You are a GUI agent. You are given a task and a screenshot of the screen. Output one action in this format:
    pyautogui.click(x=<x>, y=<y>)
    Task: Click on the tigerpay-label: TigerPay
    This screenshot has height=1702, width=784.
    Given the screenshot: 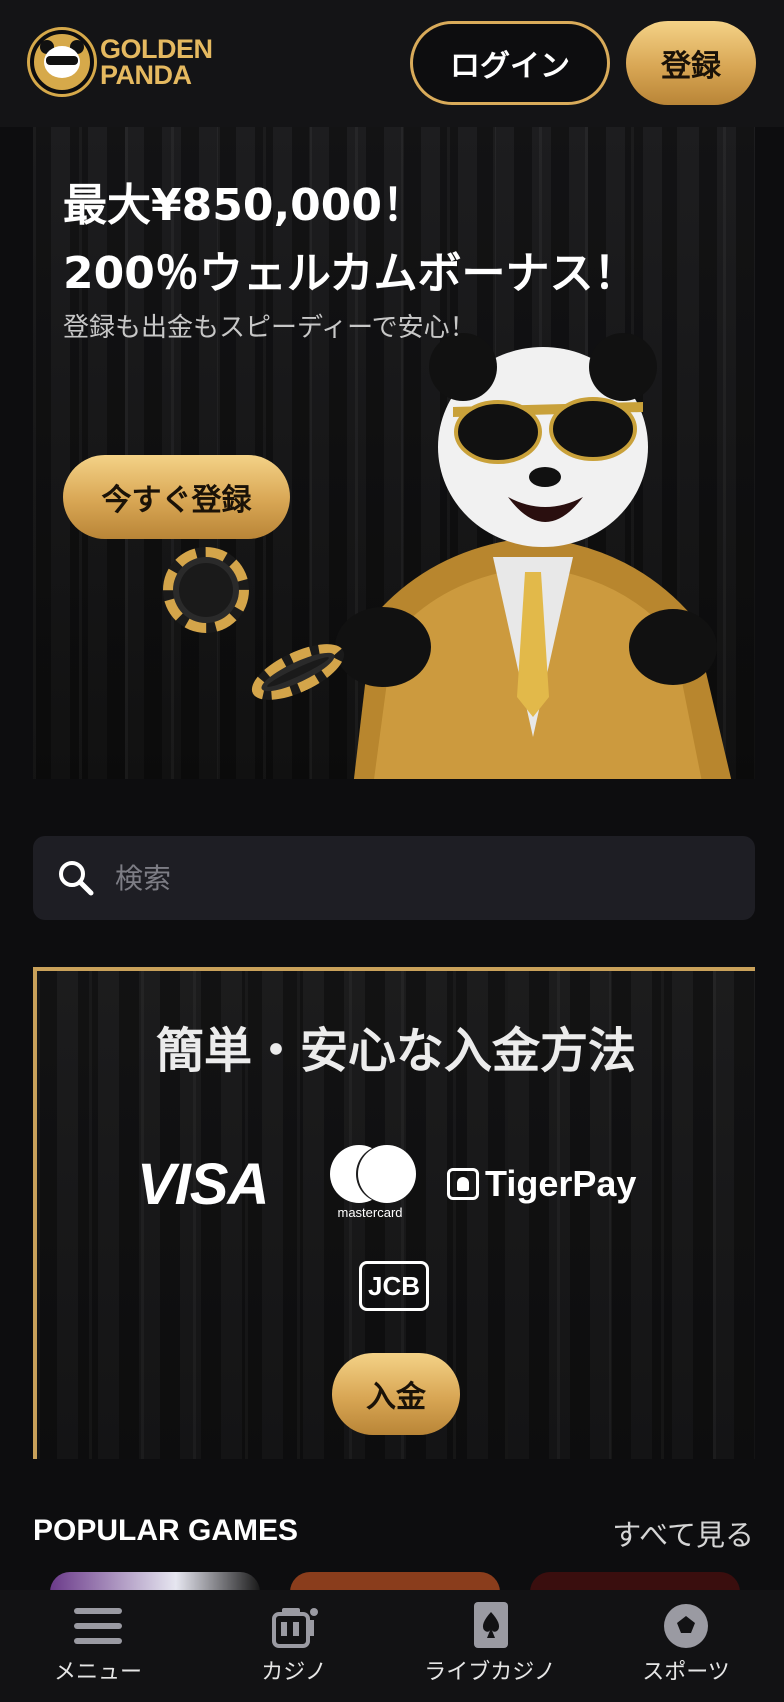 What is the action you would take?
    pyautogui.click(x=561, y=1183)
    